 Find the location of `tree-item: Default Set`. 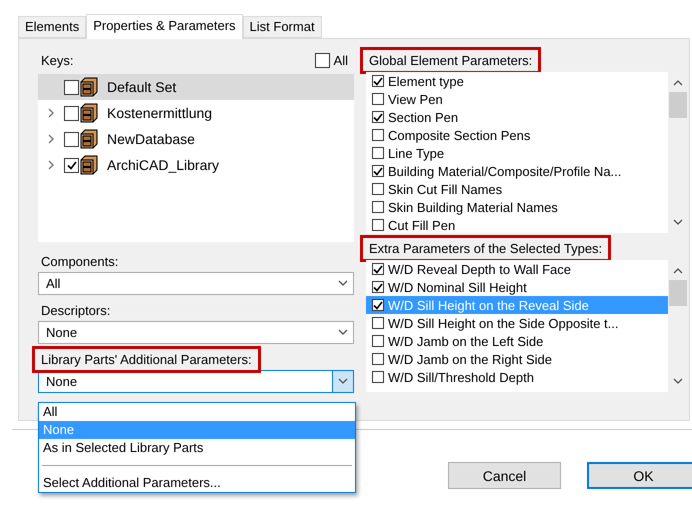

tree-item: Default Set is located at coordinates (196, 87).